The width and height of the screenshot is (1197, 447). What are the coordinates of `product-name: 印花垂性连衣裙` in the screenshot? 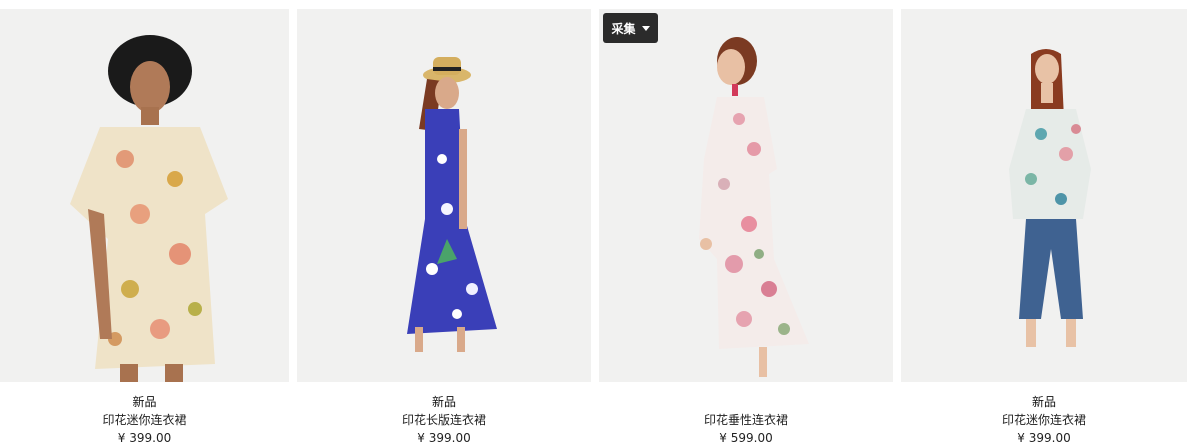 It's located at (746, 420).